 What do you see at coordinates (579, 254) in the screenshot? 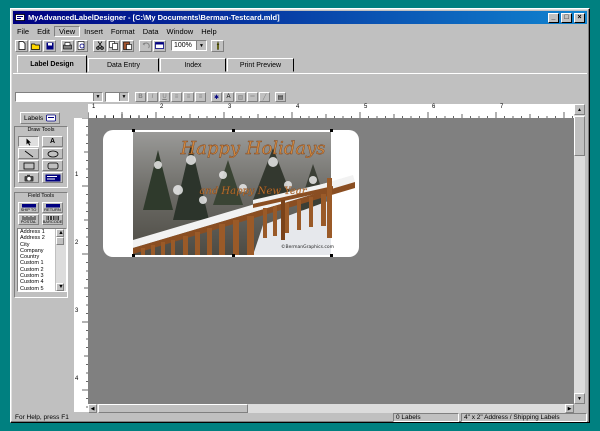
I see `vertical-scrollbar: ▲ ▼` at bounding box center [579, 254].